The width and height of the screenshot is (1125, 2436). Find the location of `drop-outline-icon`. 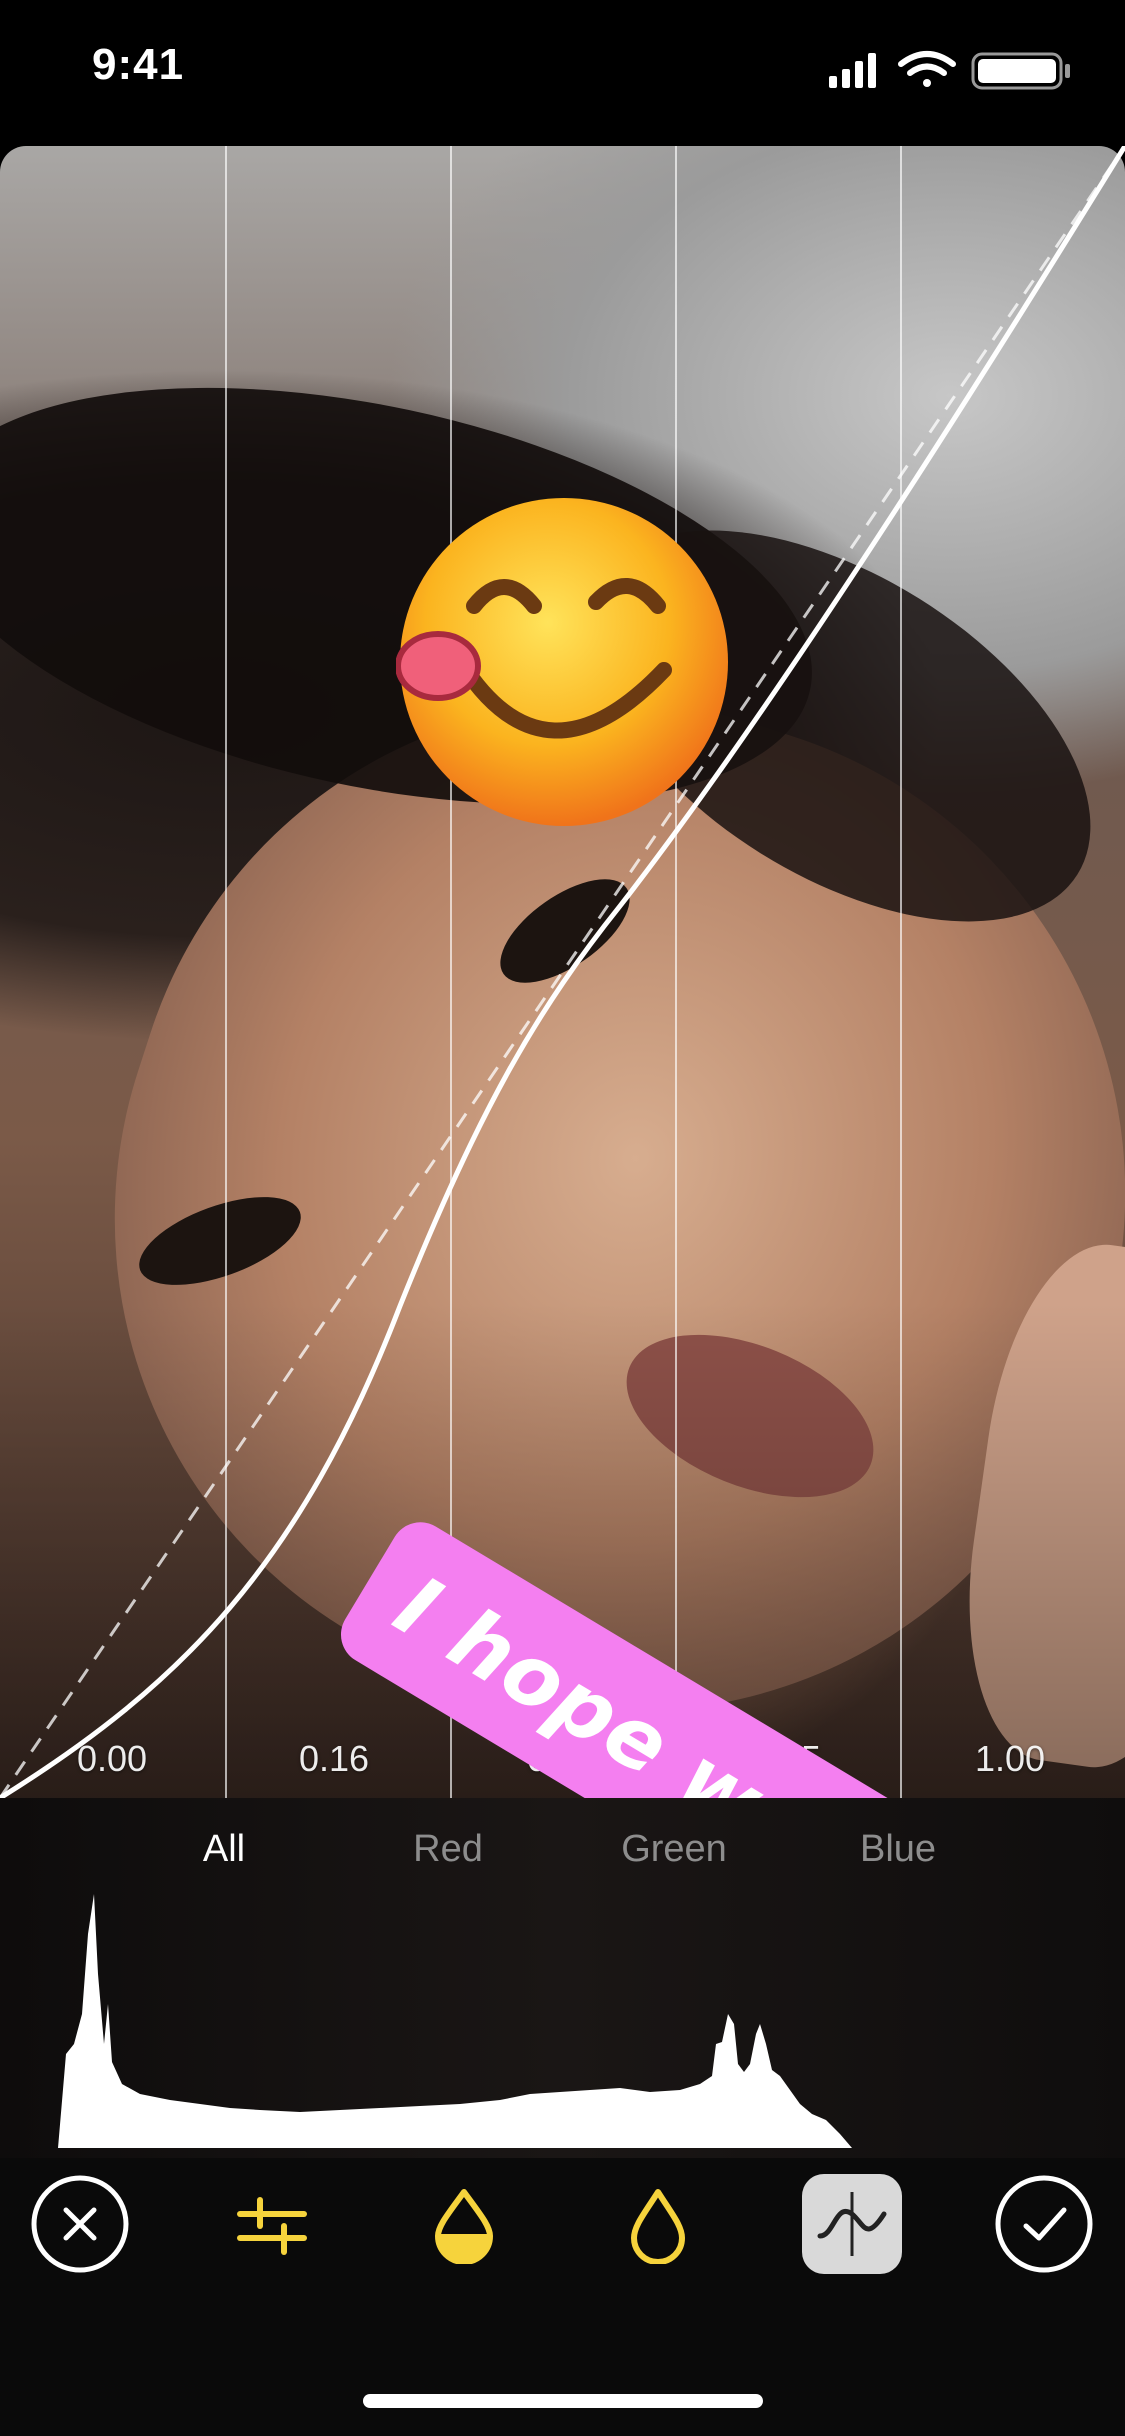

drop-outline-icon is located at coordinates (658, 2226).